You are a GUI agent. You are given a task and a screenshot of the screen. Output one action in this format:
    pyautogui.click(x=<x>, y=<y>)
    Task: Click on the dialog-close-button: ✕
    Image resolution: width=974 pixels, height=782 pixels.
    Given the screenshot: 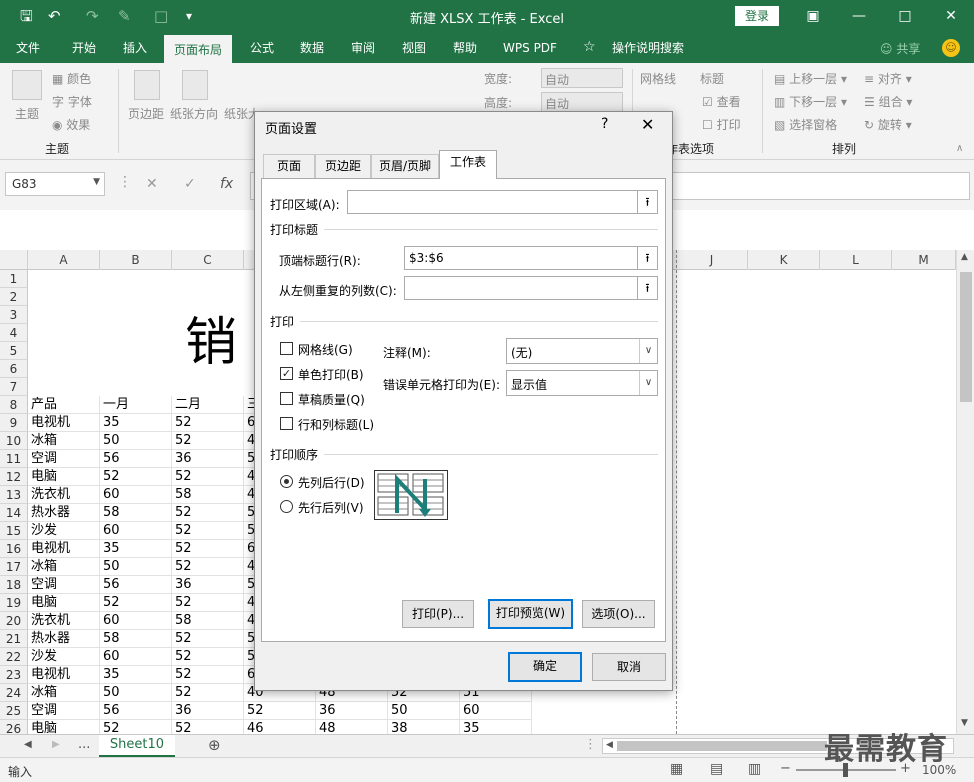 What is the action you would take?
    pyautogui.click(x=647, y=124)
    